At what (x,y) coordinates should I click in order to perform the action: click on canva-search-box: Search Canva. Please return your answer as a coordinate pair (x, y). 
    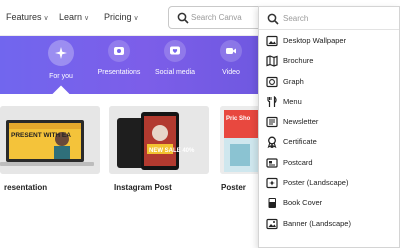
    Looking at the image, I should click on (218, 17).